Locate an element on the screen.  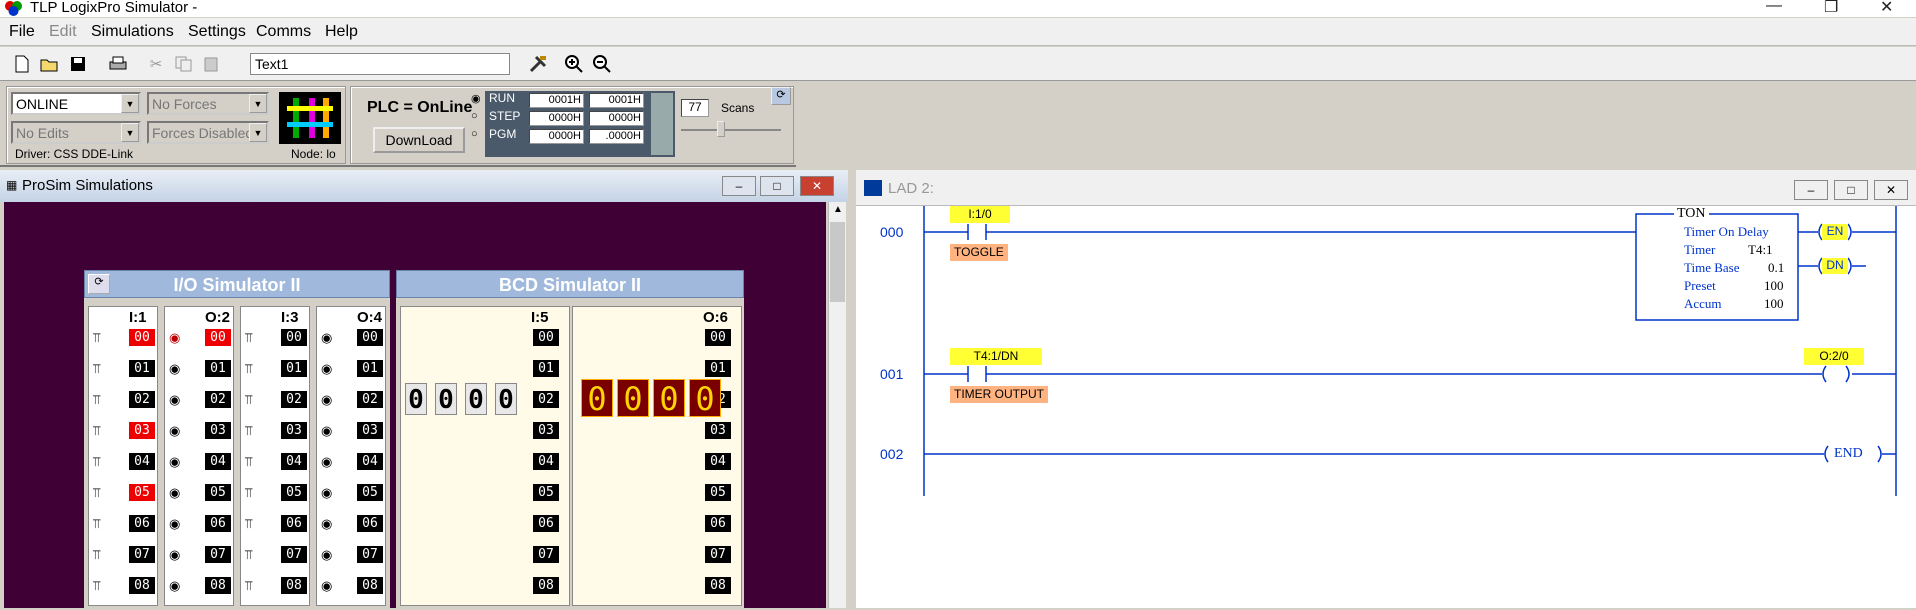
menu-comms: Comms is located at coordinates (283, 32).